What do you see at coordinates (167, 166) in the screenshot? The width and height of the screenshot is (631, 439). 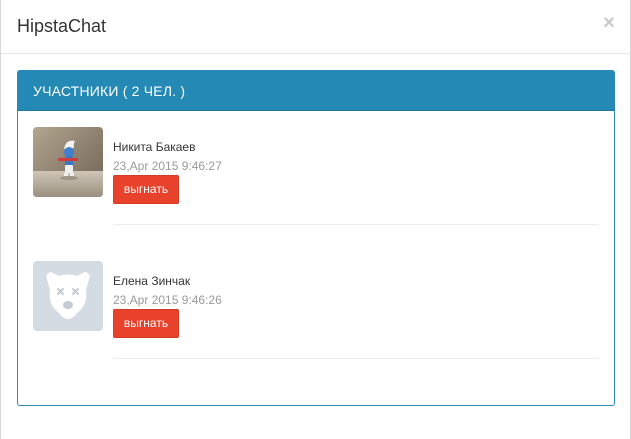 I see `member-timestamp: 23,Apr 2015 9:46:27` at bounding box center [167, 166].